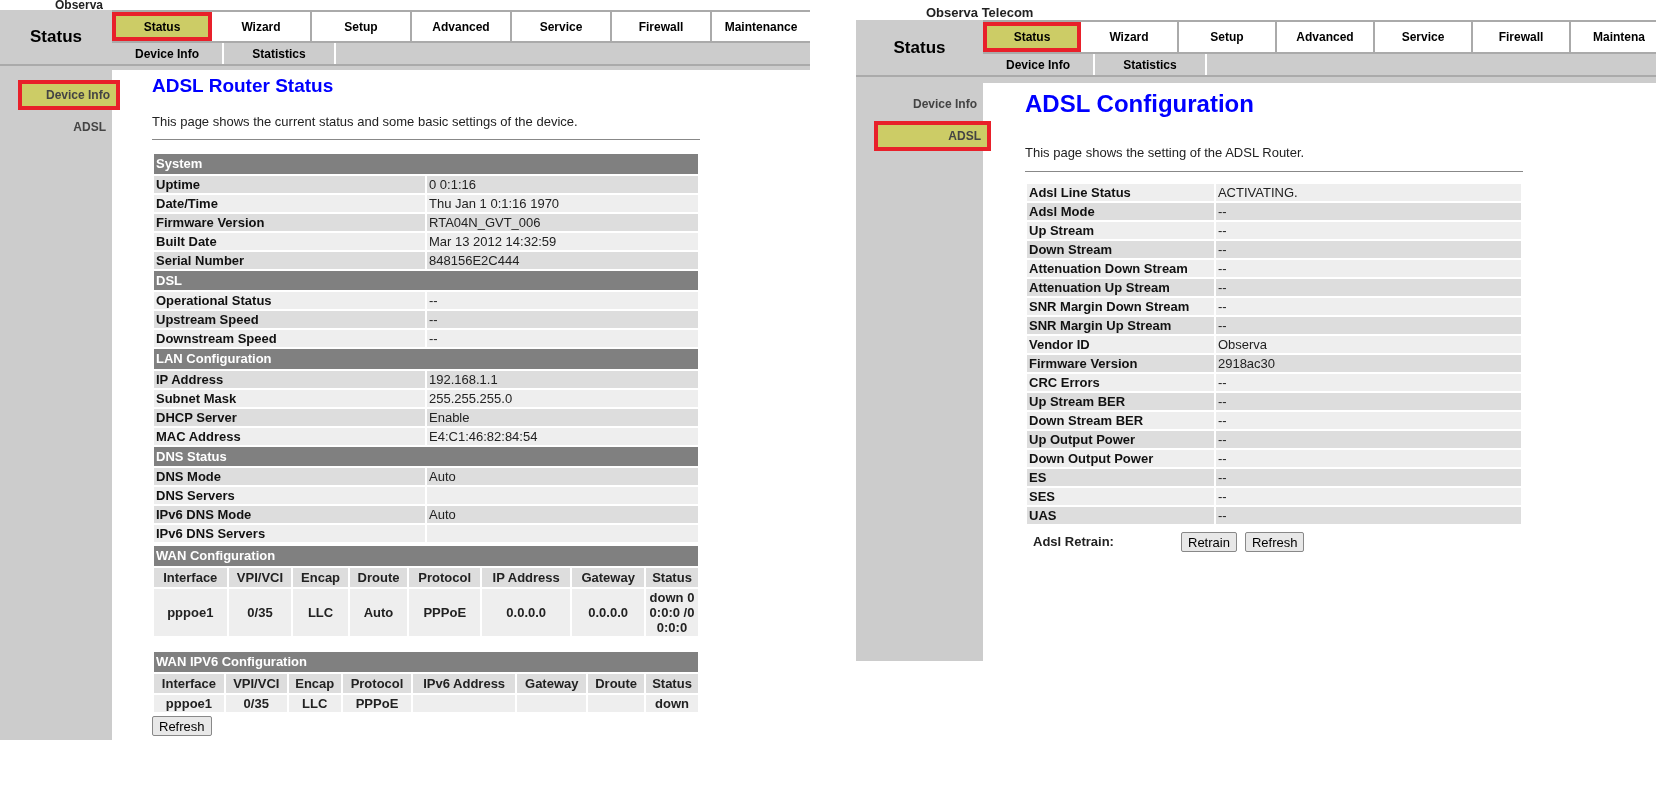 The width and height of the screenshot is (1656, 807). I want to click on field-label: Up Stream BER, so click(1120, 401).